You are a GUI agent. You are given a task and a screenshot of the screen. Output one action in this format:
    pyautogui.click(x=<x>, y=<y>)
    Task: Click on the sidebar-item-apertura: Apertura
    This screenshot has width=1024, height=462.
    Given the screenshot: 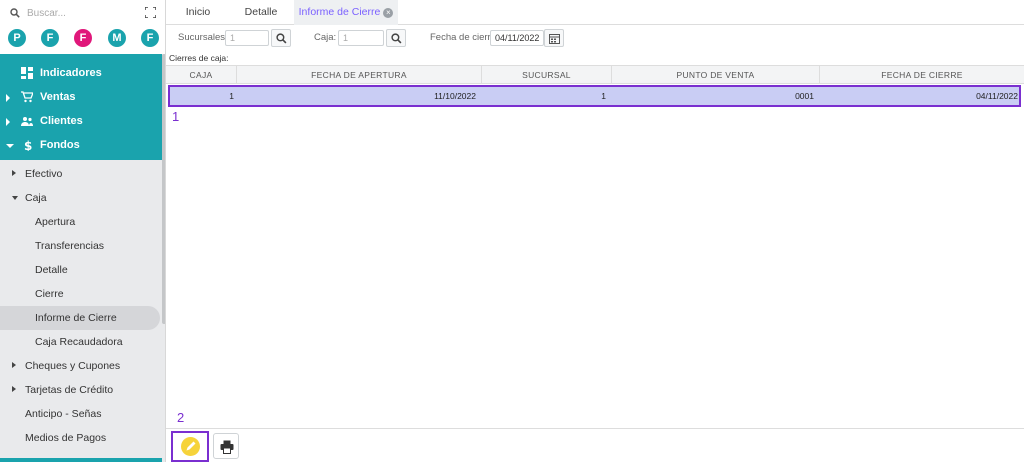 What is the action you would take?
    pyautogui.click(x=81, y=222)
    